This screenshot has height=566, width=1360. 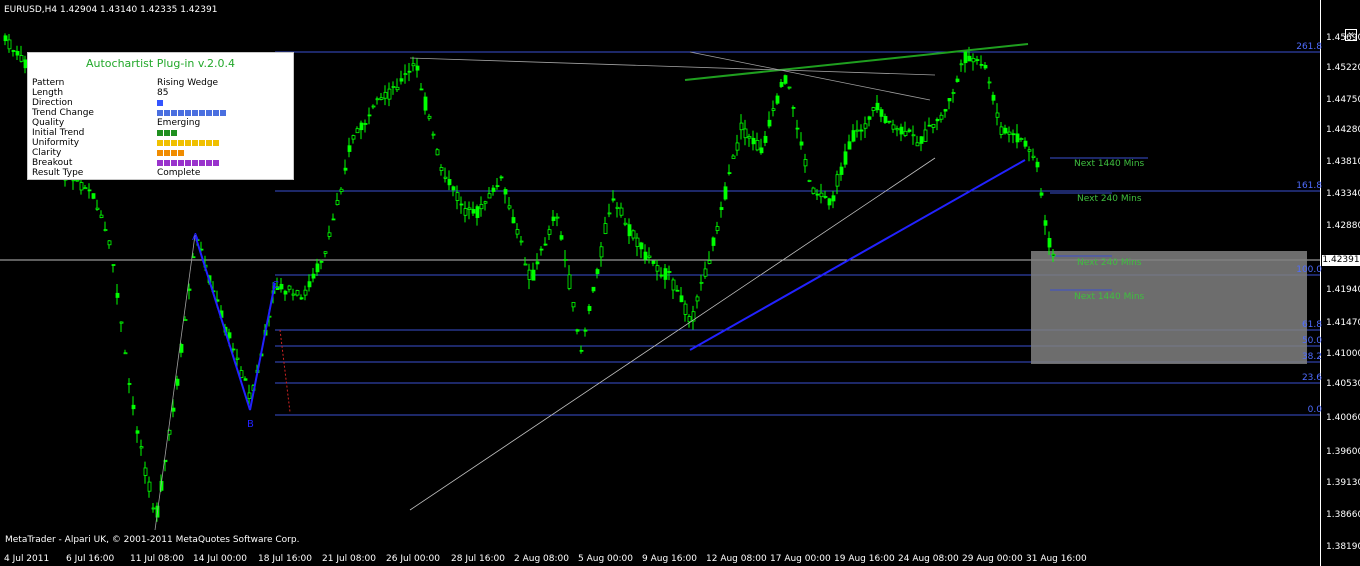 What do you see at coordinates (672, 66) in the screenshot?
I see `resistance-line` at bounding box center [672, 66].